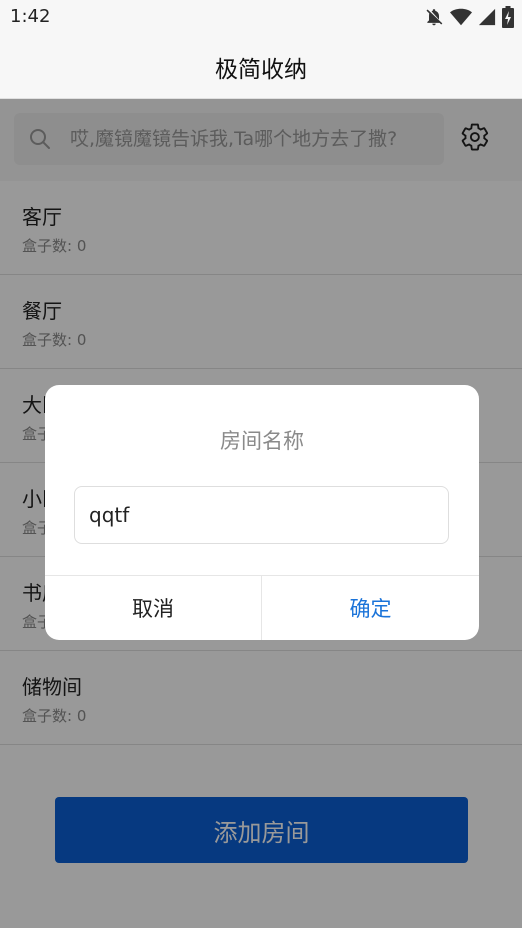 This screenshot has width=522, height=928. I want to click on room-name-input, so click(261, 515).